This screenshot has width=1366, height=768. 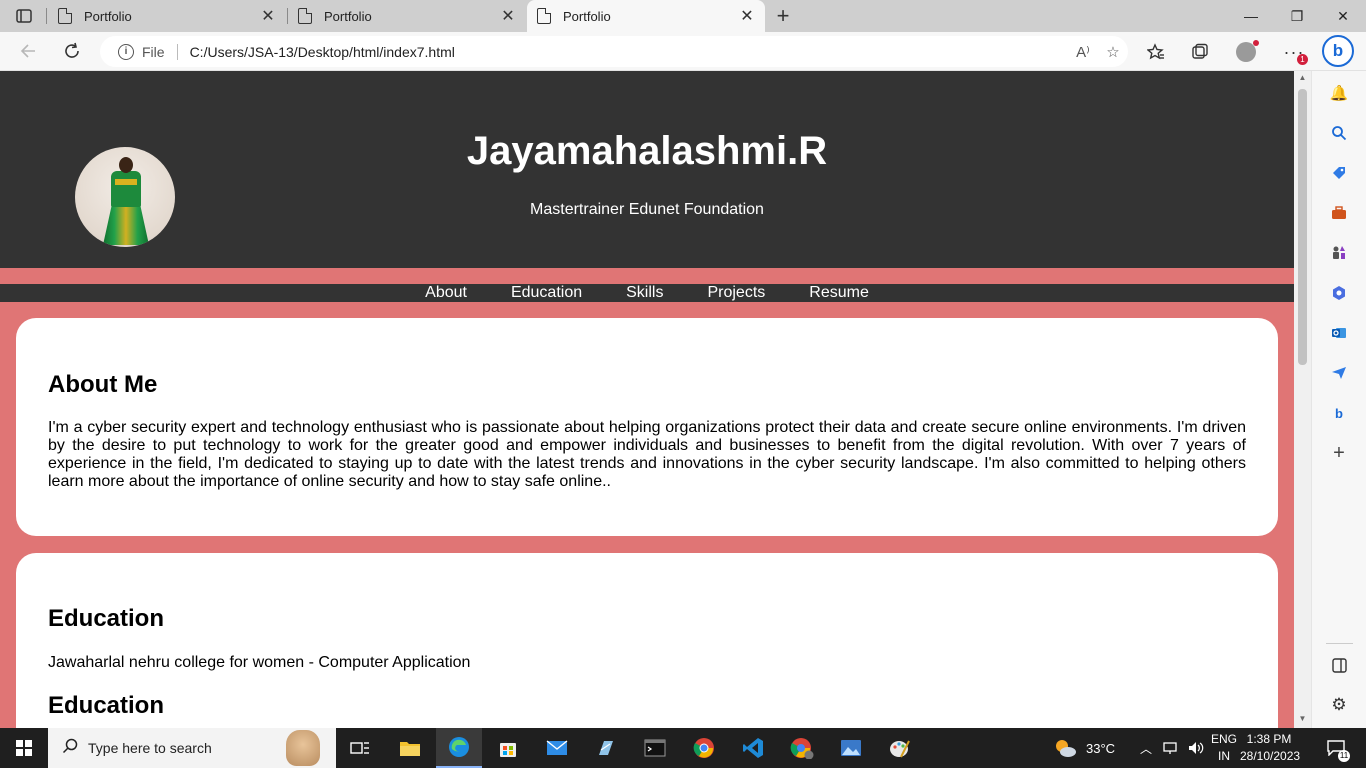 What do you see at coordinates (557, 748) in the screenshot?
I see `mail-icon` at bounding box center [557, 748].